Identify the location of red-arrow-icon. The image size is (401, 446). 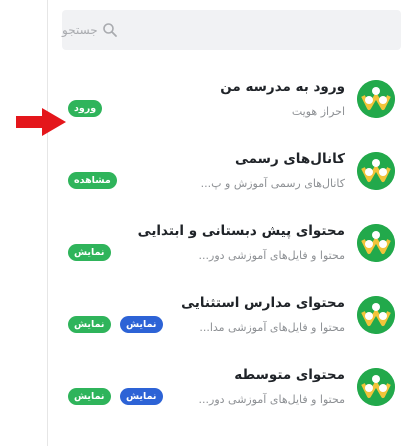
(41, 122).